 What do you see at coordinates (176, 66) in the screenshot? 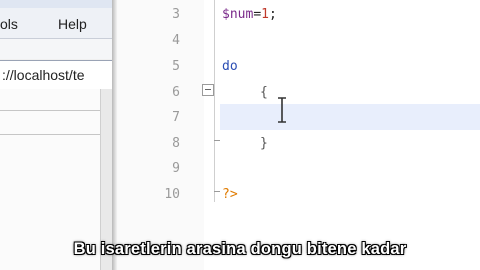
I see `line-number: 5` at bounding box center [176, 66].